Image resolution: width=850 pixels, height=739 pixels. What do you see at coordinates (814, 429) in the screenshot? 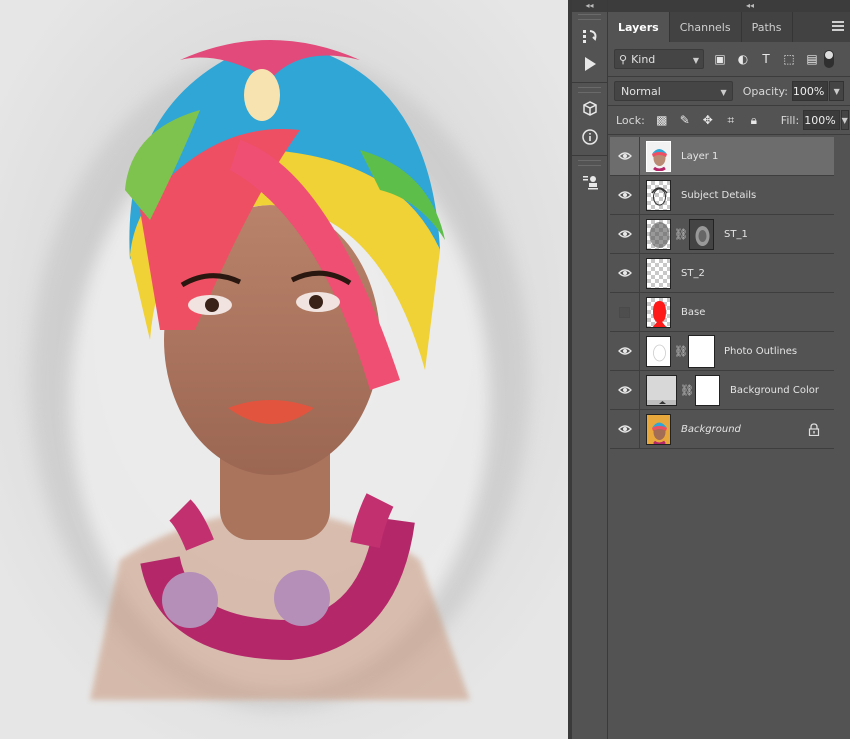
I see `lock-icon` at bounding box center [814, 429].